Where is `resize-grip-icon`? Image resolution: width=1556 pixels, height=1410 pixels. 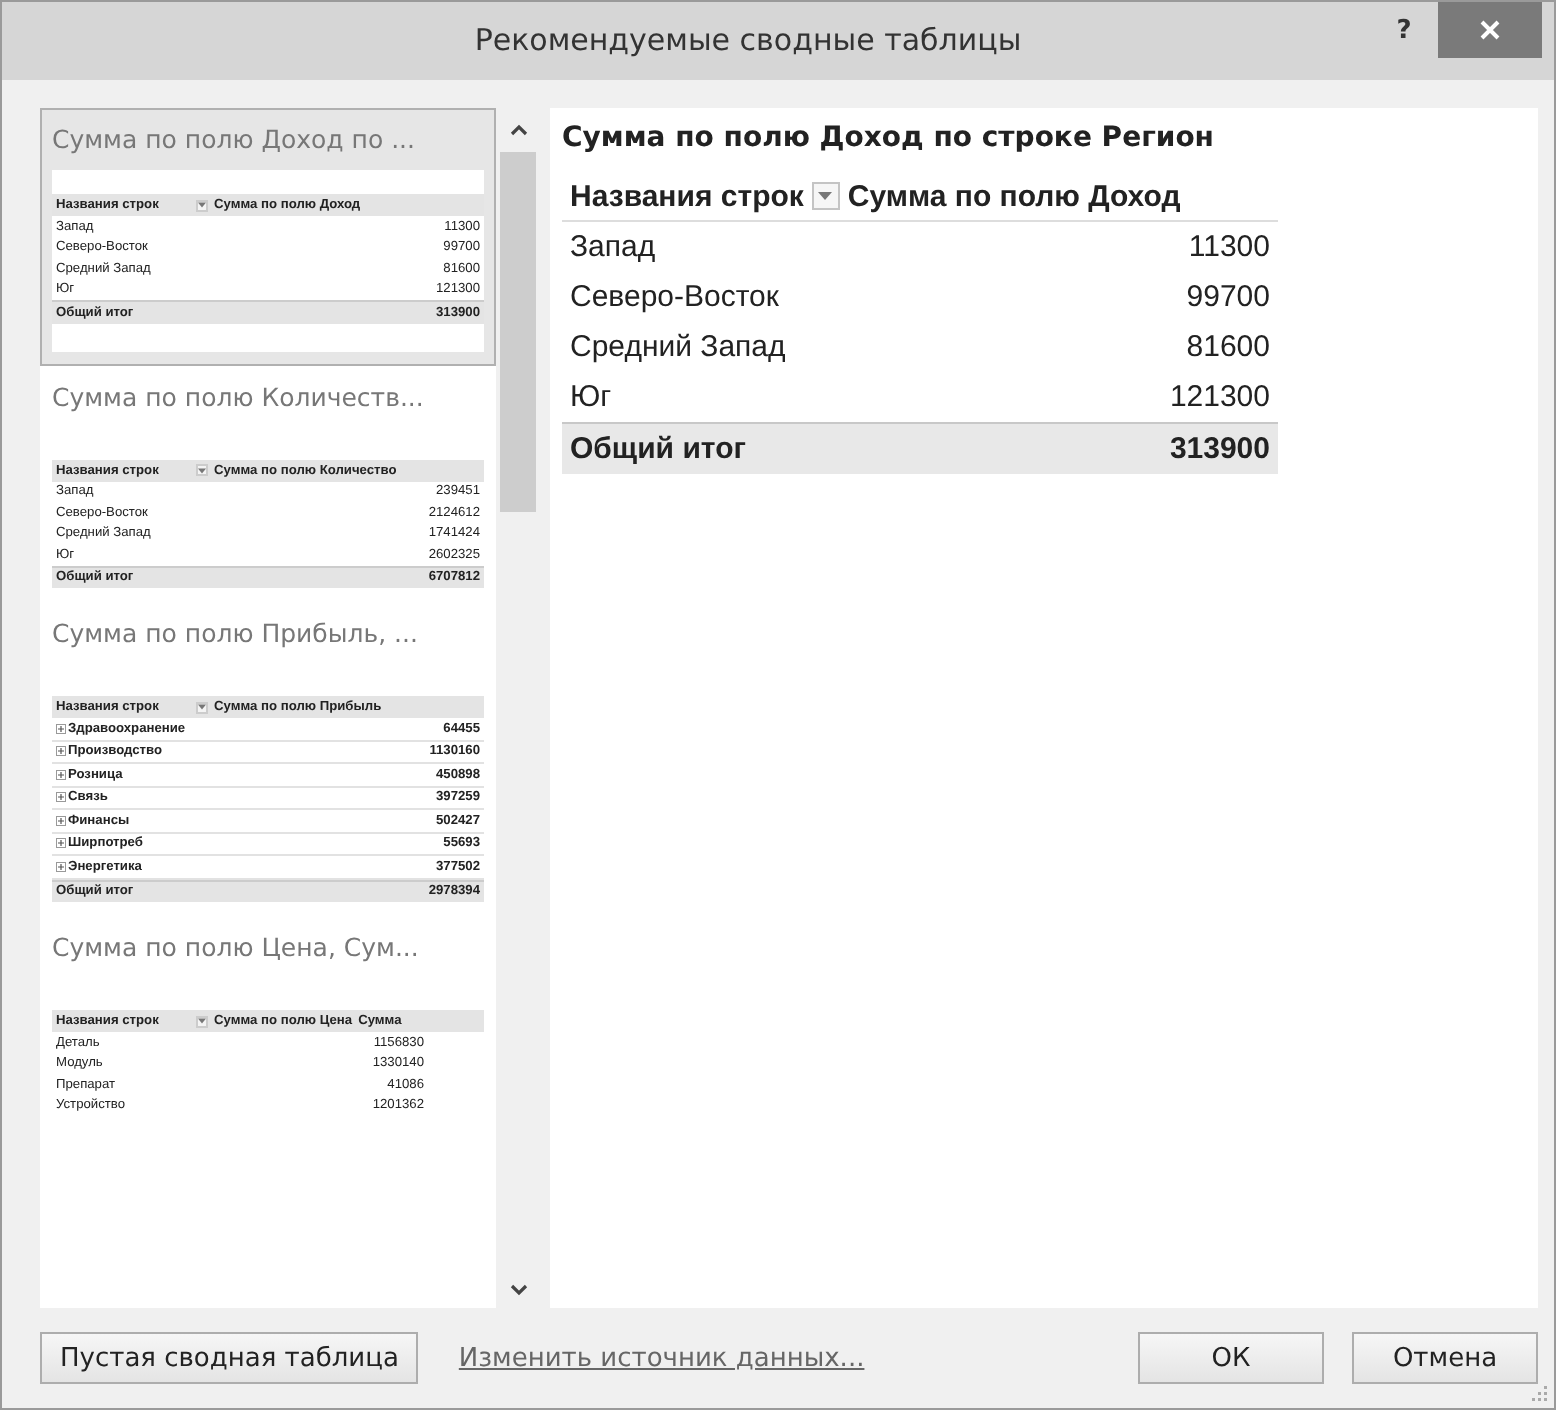
resize-grip-icon is located at coordinates (1540, 1394).